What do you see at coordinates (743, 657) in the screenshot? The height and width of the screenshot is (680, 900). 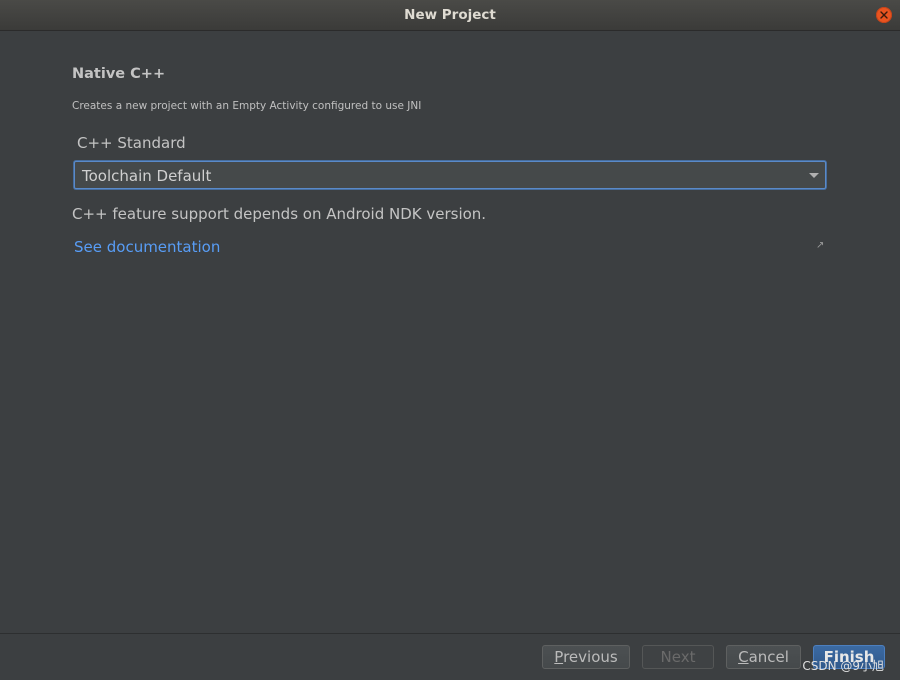 I see `cancel-mnemonic: C` at bounding box center [743, 657].